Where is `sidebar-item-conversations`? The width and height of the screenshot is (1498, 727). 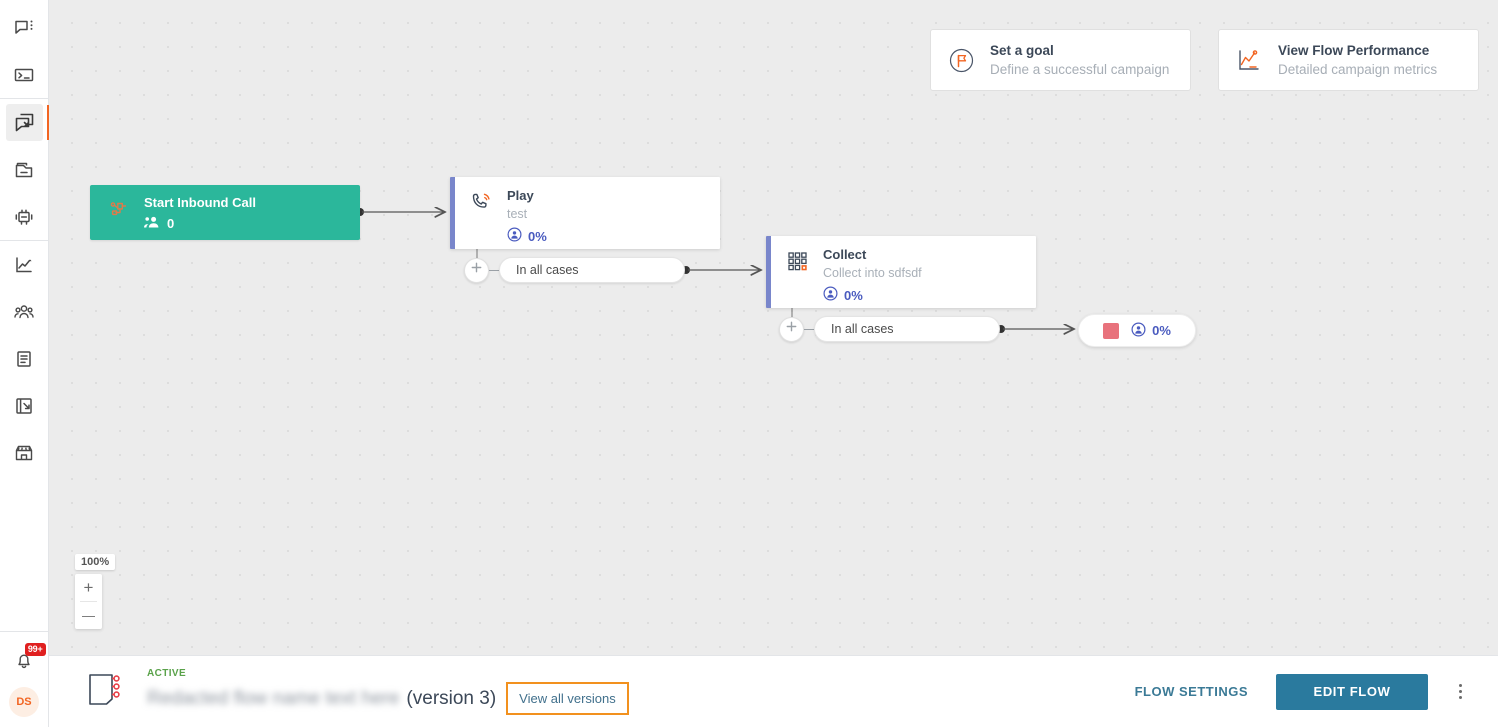
sidebar-item-conversations is located at coordinates (24, 27).